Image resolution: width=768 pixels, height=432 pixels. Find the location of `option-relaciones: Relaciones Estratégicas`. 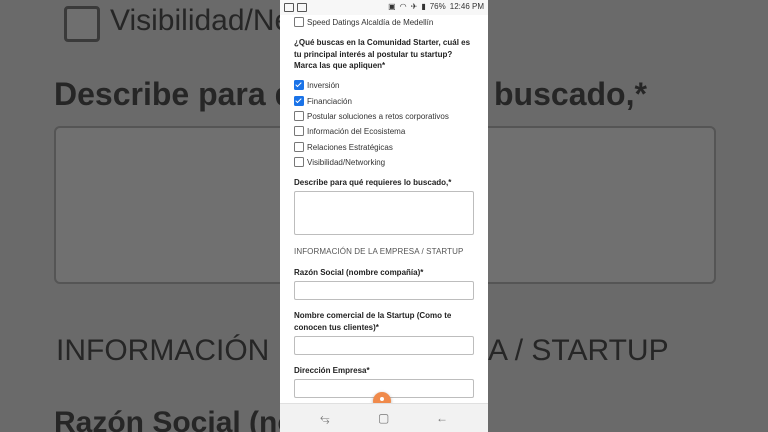

option-relaciones: Relaciones Estratégicas is located at coordinates (343, 147).